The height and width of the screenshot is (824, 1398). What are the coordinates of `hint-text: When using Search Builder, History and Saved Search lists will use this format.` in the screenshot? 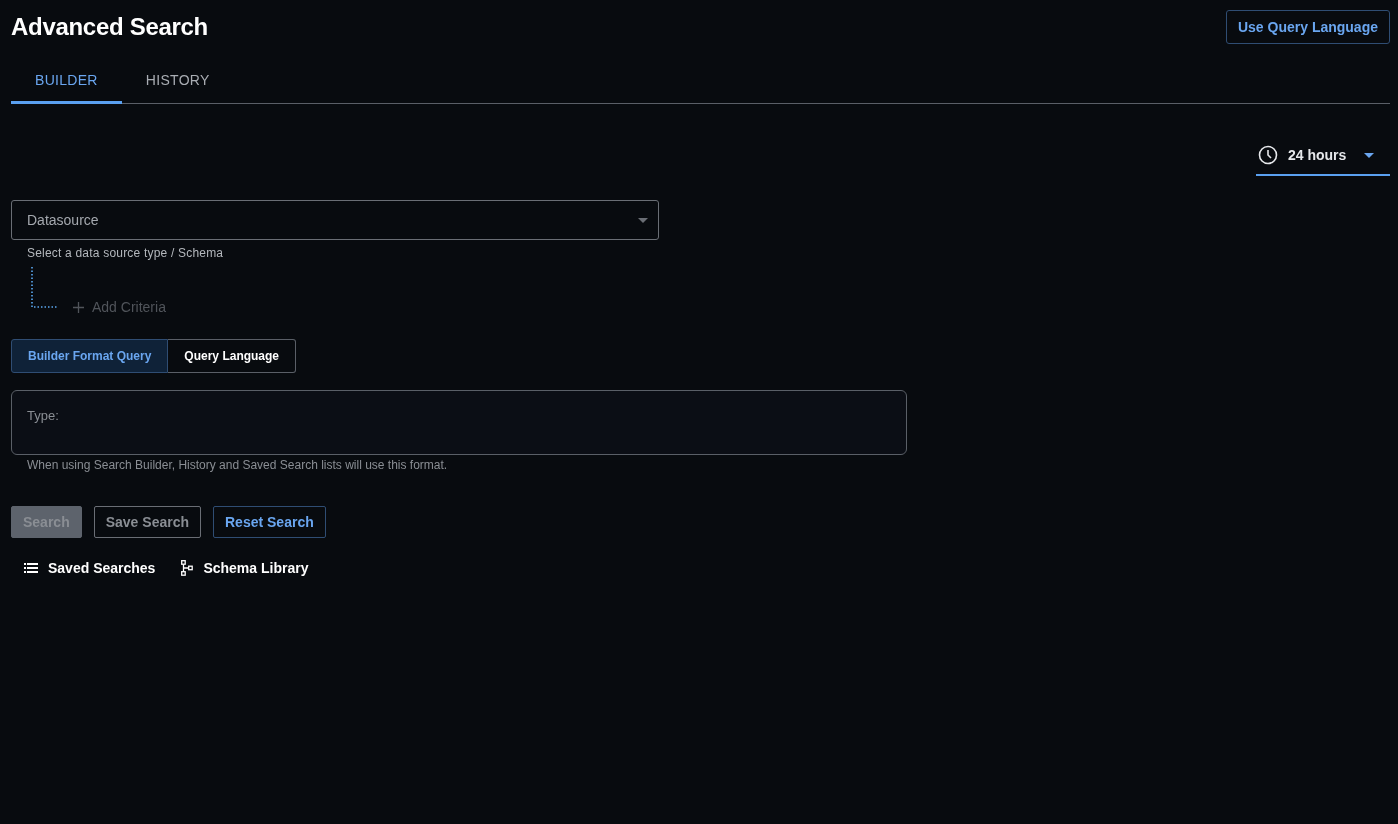 It's located at (238, 465).